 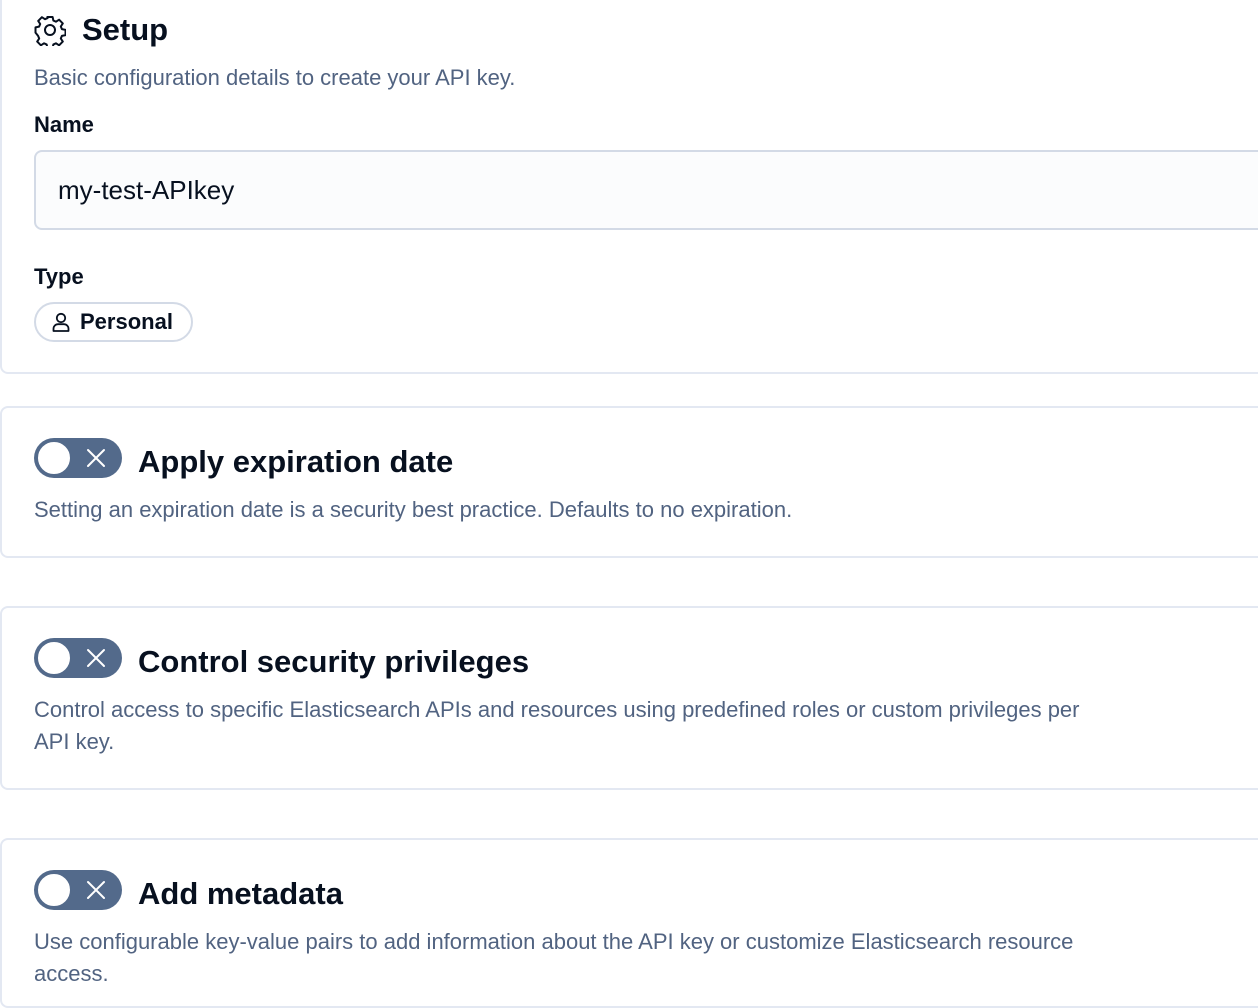 What do you see at coordinates (125, 29) in the screenshot?
I see `setup-title: Setup` at bounding box center [125, 29].